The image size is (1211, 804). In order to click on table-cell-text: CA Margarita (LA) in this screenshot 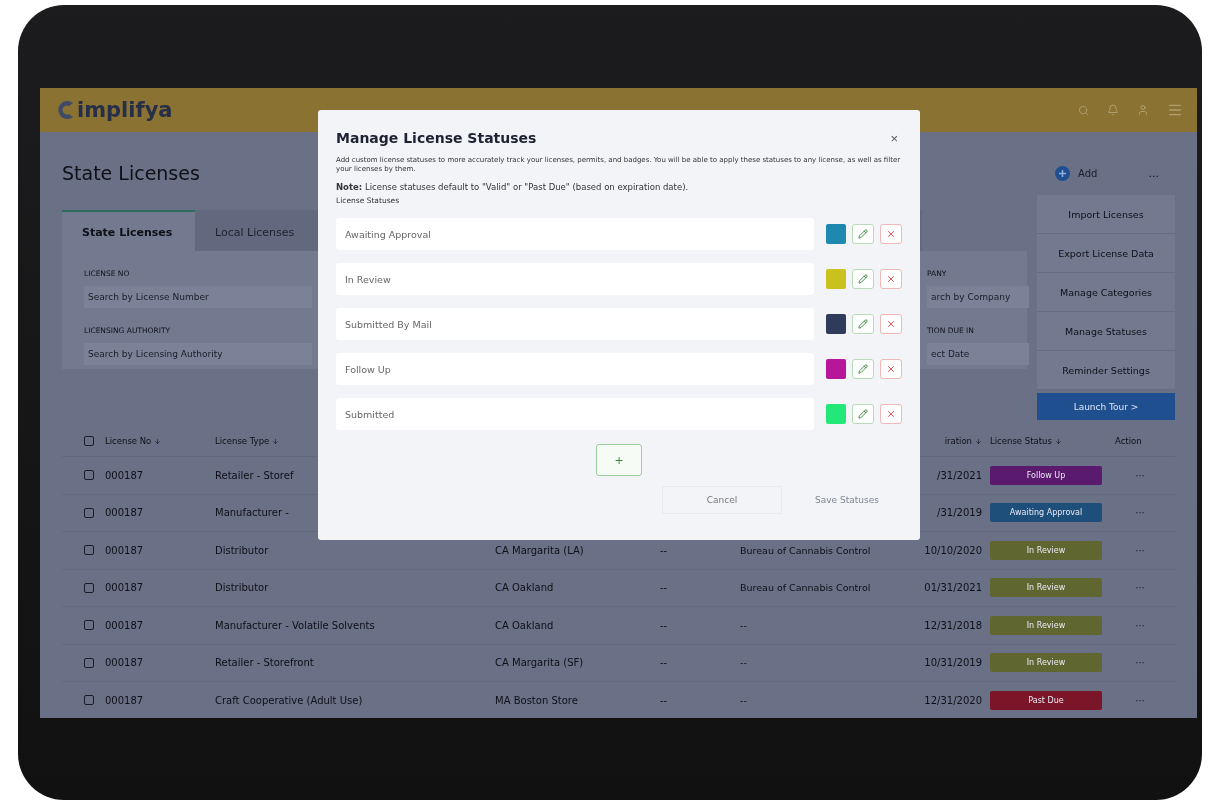, I will do `click(540, 550)`.